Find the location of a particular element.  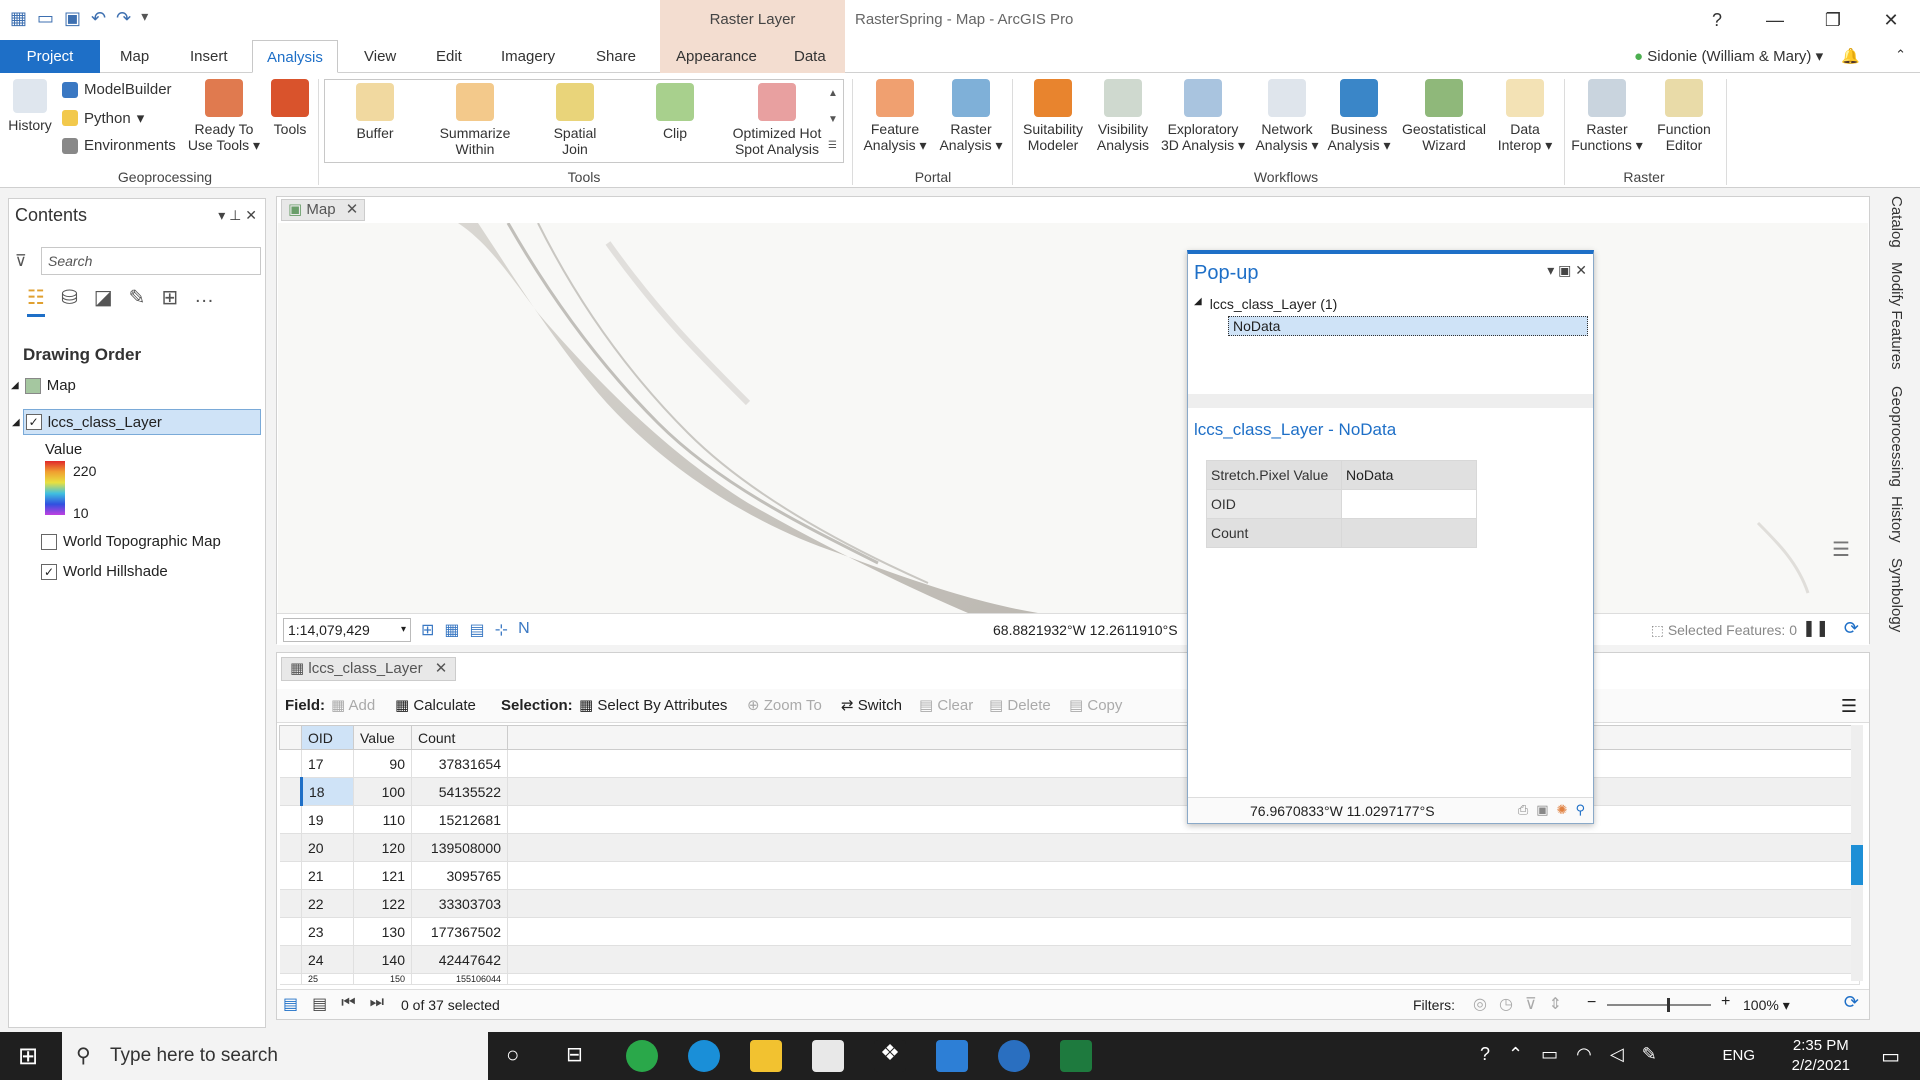

zoom-slider is located at coordinates (1659, 1005).